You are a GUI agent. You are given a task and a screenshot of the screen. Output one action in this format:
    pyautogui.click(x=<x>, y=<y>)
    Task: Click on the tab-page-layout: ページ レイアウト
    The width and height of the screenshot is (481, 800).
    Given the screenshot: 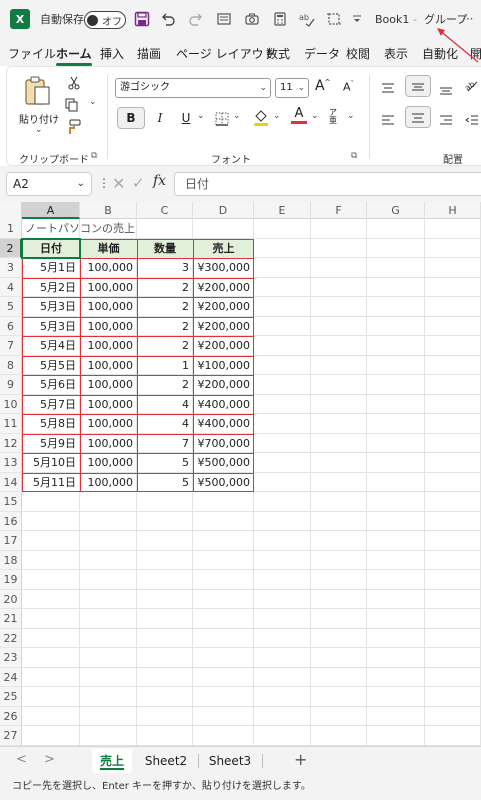 What is the action you would take?
    pyautogui.click(x=226, y=53)
    